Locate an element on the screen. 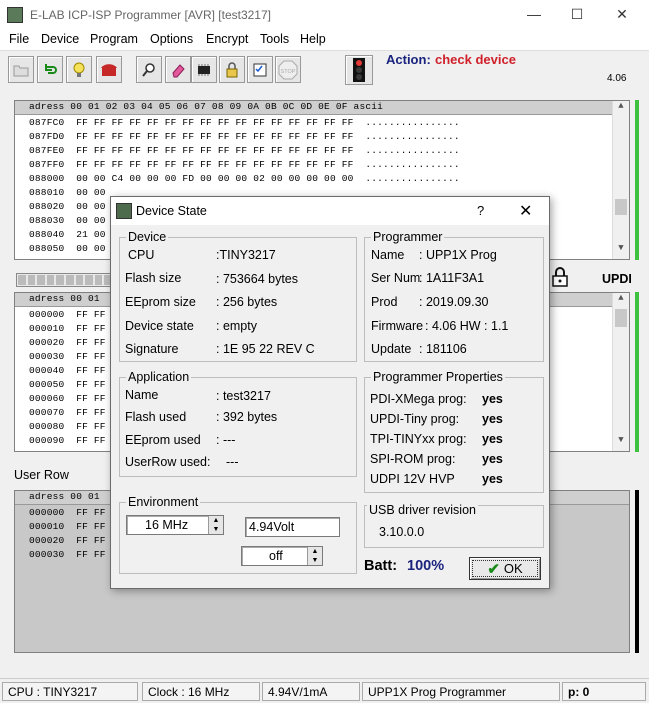  undo-icon is located at coordinates (51, 68).